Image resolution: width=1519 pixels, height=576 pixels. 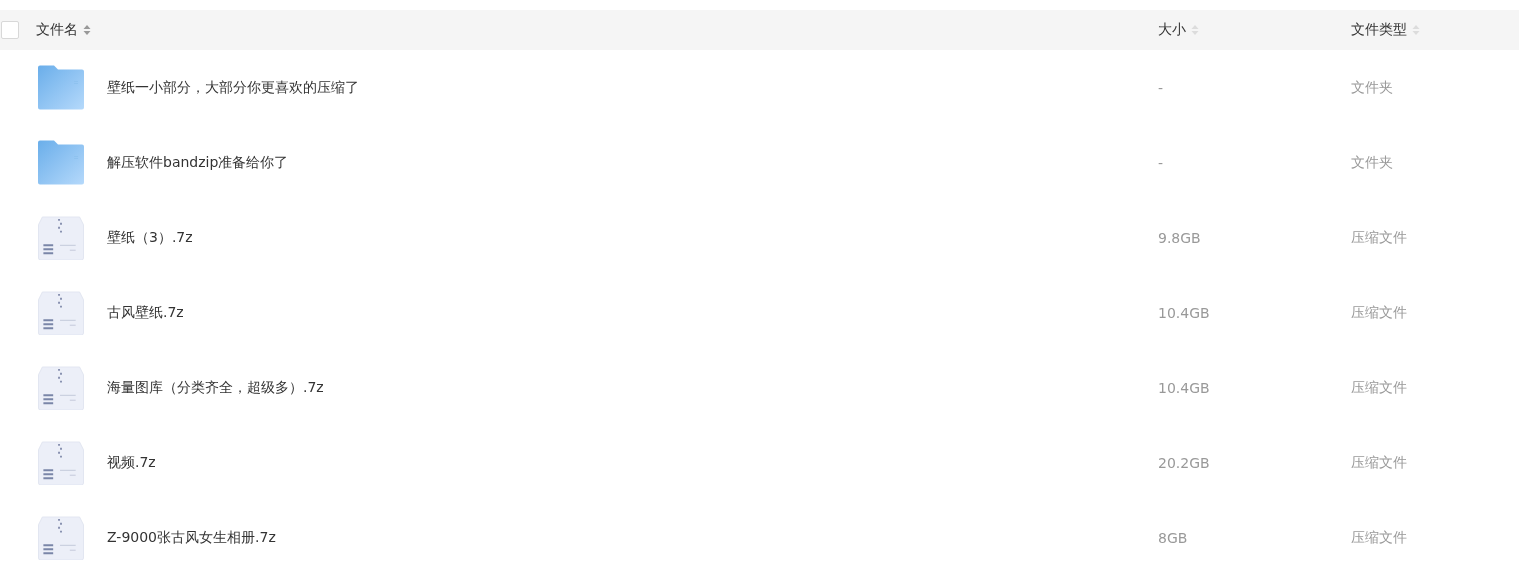 I want to click on select-all-checkbox, so click(x=10, y=30).